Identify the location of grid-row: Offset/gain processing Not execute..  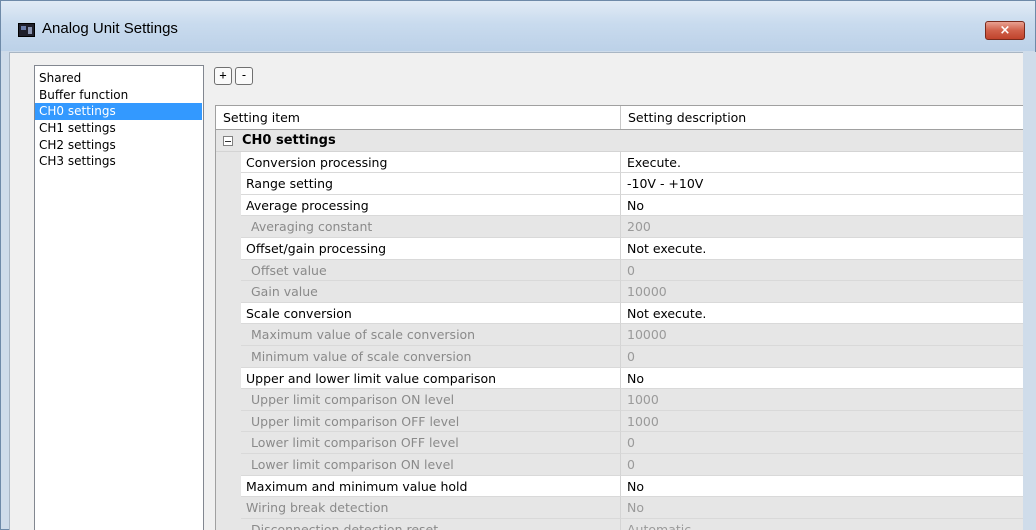
(623, 248).